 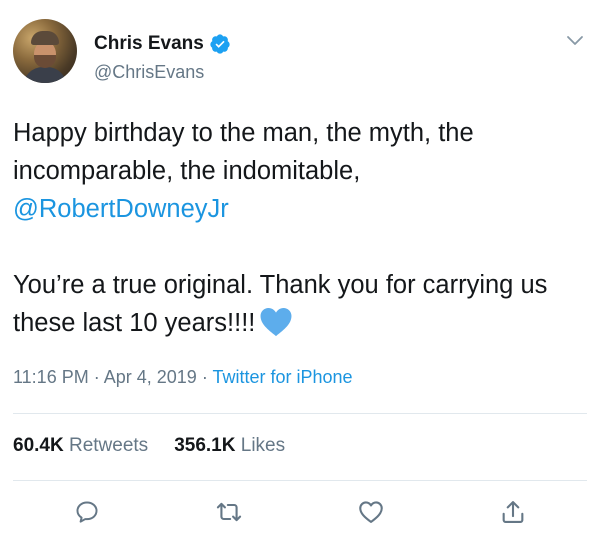 I want to click on verified-badge-icon, so click(x=220, y=44).